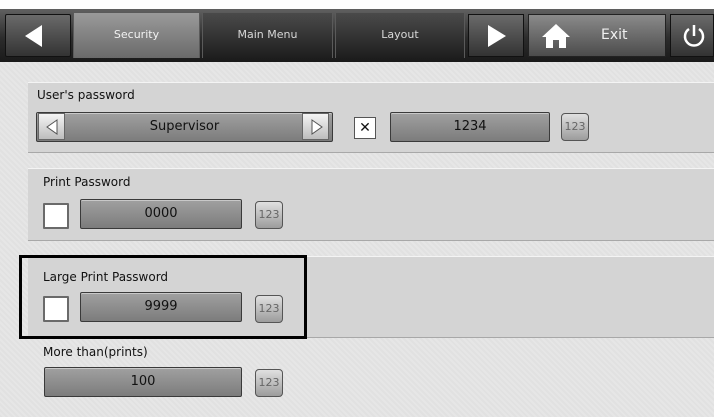 Image resolution: width=714 pixels, height=417 pixels. I want to click on more-than-prints-value: 100, so click(143, 381).